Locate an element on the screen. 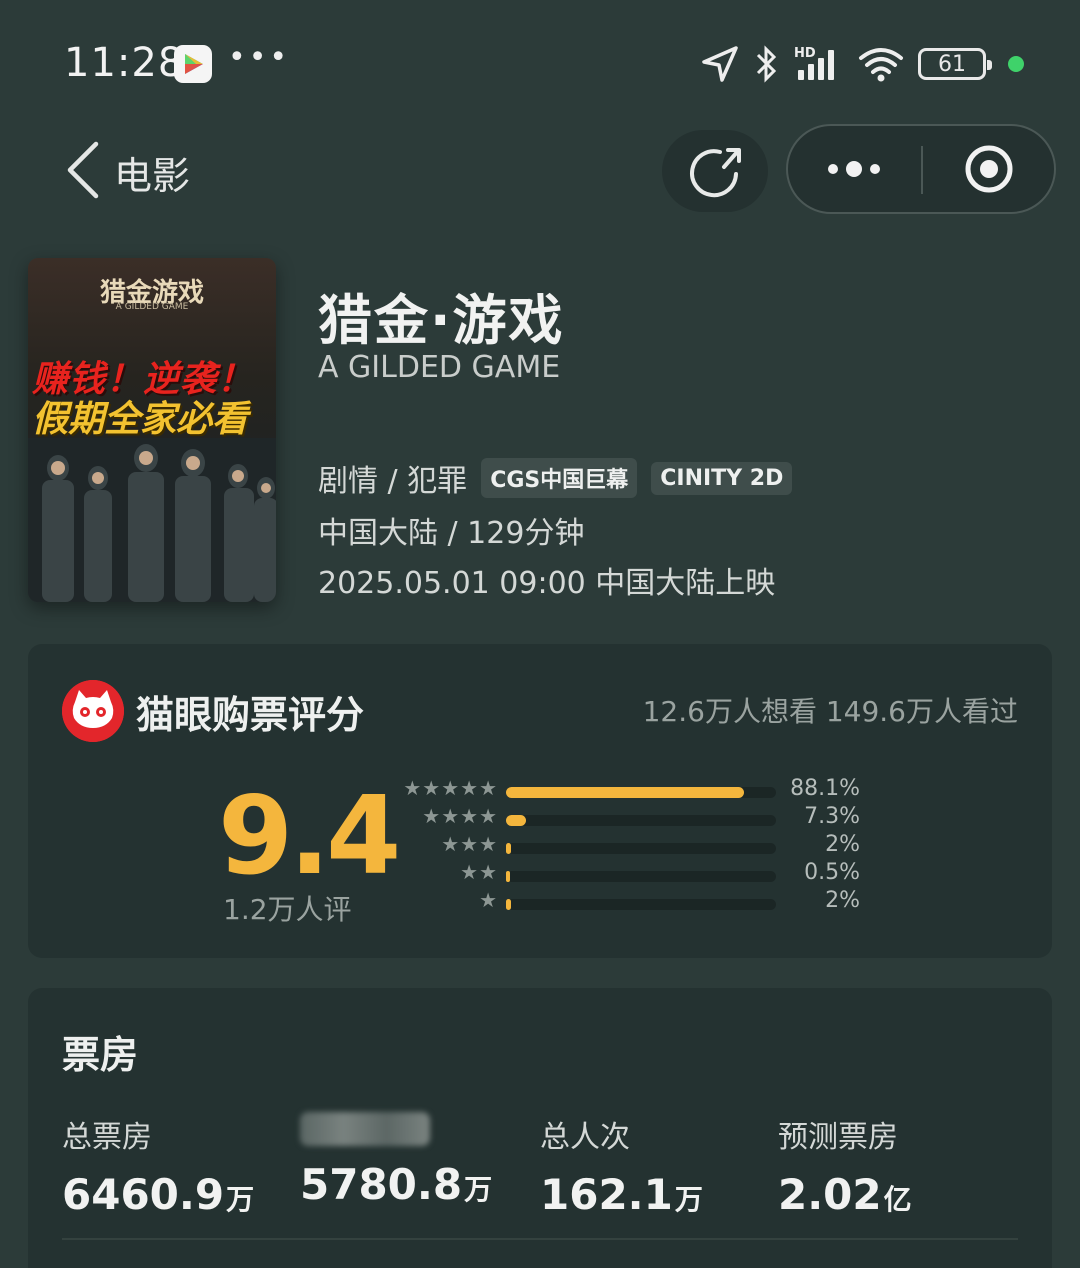 The width and height of the screenshot is (1080, 1268). stat-value: 2.02亿 is located at coordinates (845, 1194).